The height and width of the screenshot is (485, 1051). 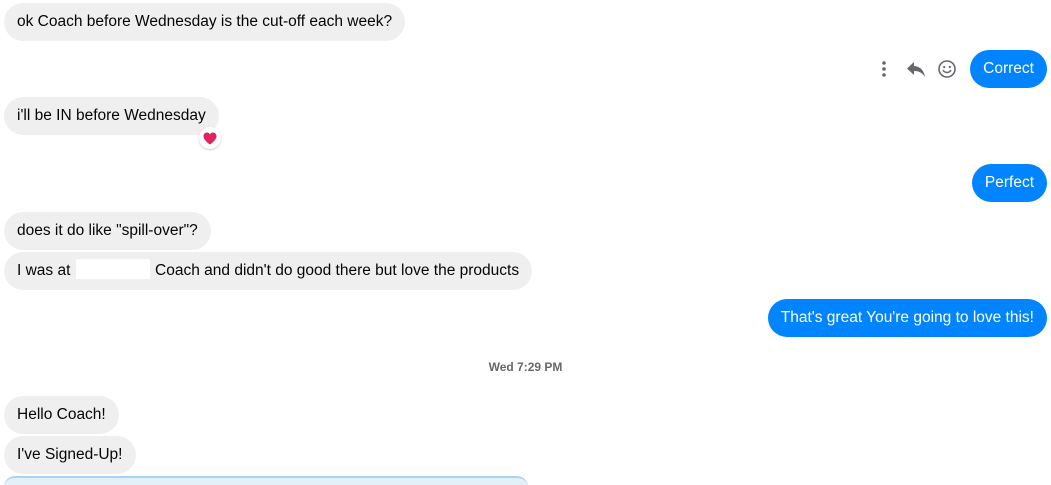 I want to click on message-text: Perfect, so click(x=1009, y=182).